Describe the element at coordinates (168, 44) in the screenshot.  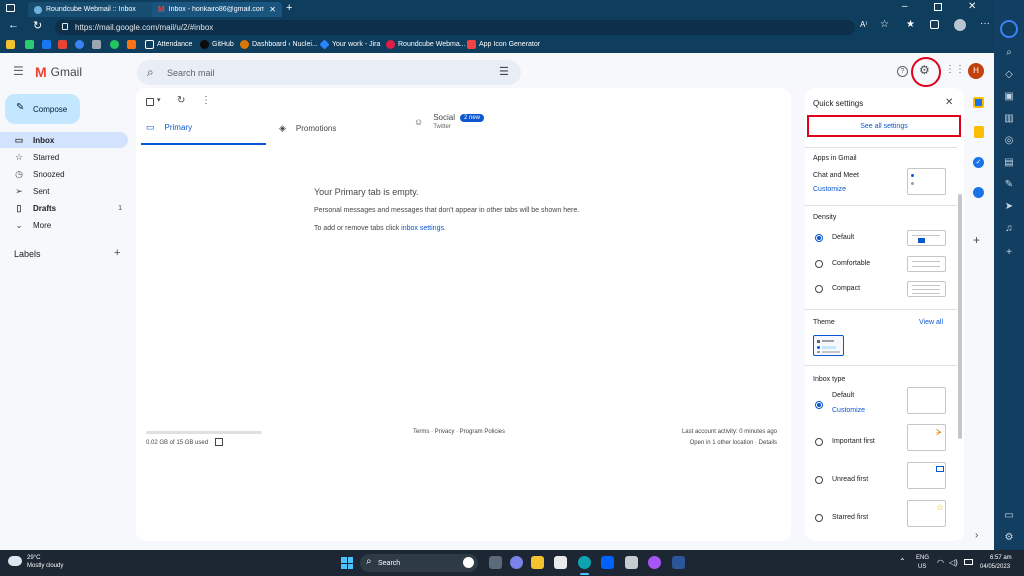
I see `bookmark-attendance: Attendance` at that location.